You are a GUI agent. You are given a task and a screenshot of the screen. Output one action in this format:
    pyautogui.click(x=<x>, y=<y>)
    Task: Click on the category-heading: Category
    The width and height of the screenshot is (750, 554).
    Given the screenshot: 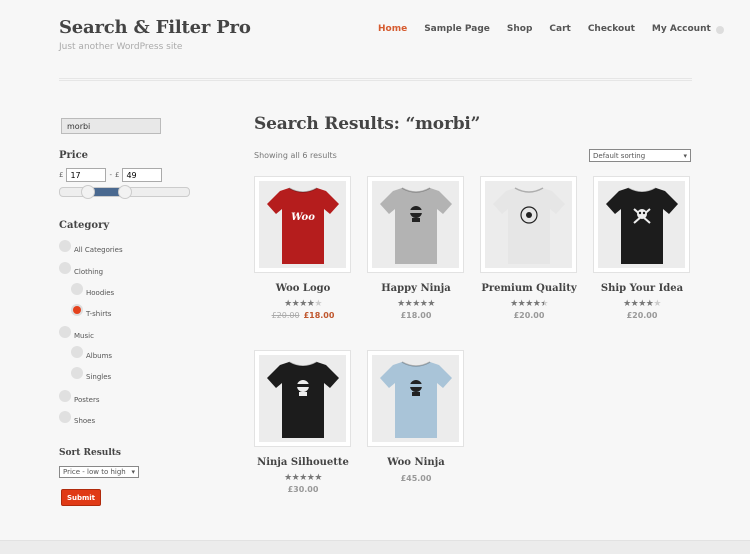 What is the action you would take?
    pyautogui.click(x=84, y=225)
    